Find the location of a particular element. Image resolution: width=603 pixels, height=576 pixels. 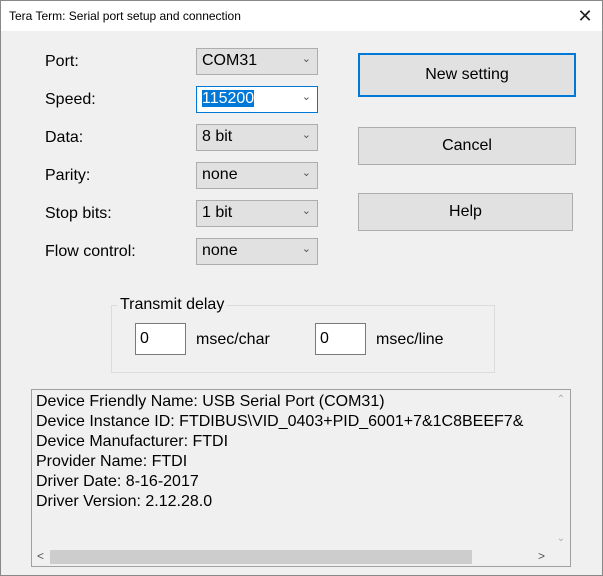

msec-line-input: 0 is located at coordinates (340, 339).